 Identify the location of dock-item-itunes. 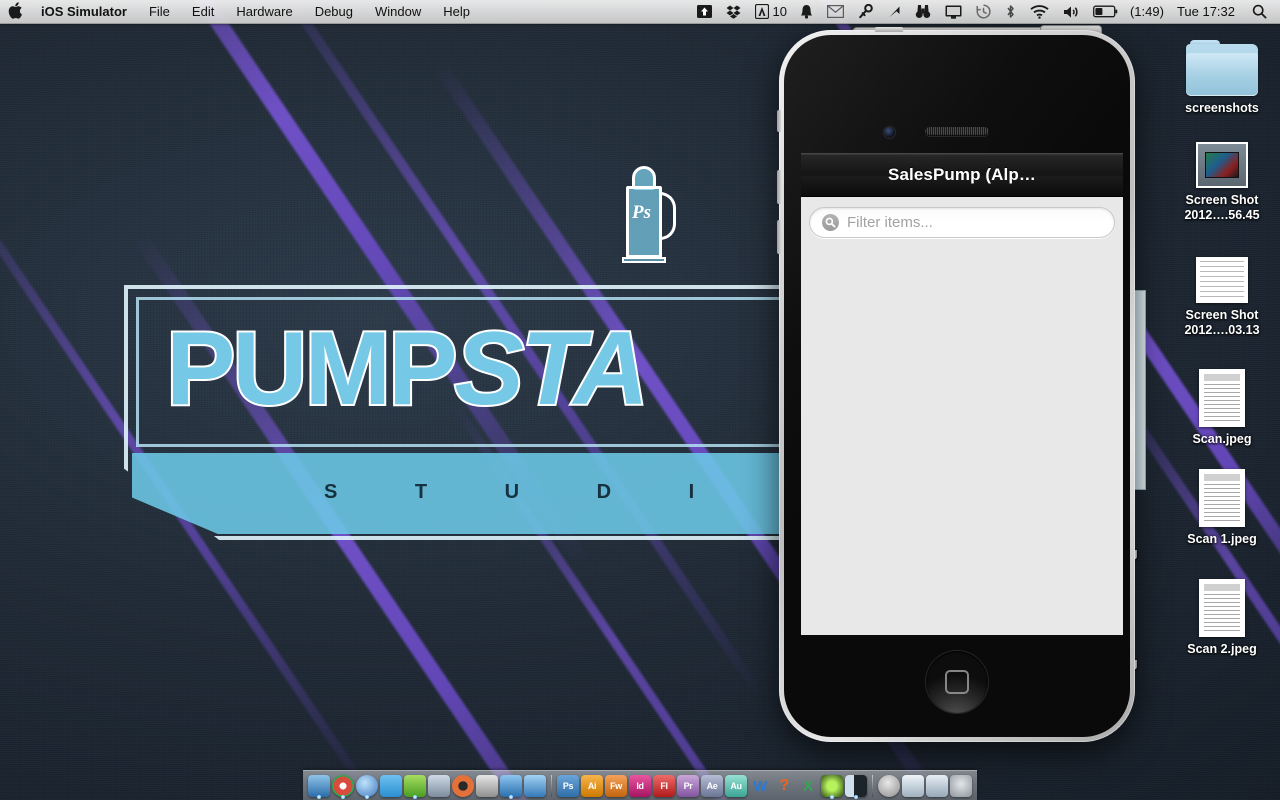
(367, 787).